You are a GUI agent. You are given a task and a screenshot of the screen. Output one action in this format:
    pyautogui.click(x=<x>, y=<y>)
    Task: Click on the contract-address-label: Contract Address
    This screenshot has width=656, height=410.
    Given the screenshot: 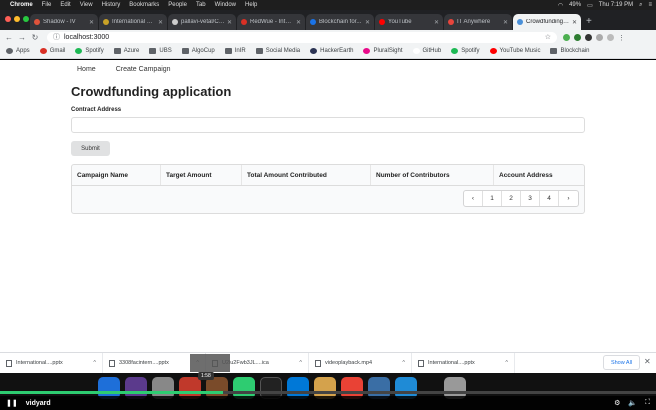 What is the action you would take?
    pyautogui.click(x=96, y=110)
    